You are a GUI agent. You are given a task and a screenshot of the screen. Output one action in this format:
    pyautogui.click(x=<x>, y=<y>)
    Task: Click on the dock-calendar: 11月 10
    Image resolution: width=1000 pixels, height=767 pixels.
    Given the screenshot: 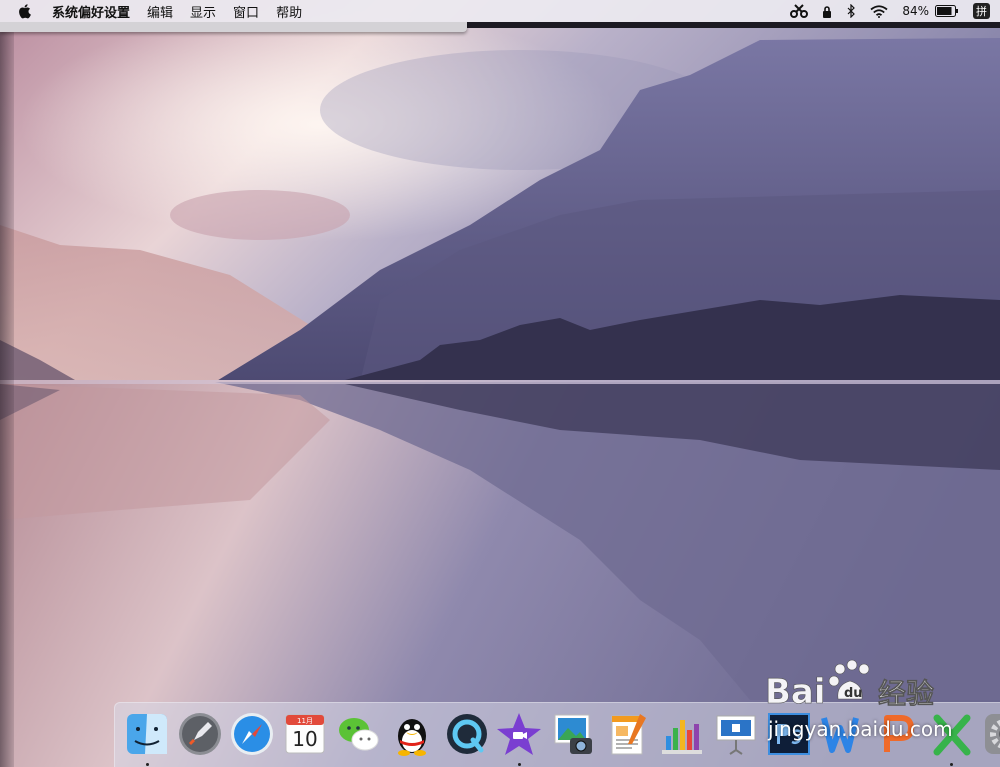 What is the action you would take?
    pyautogui.click(x=305, y=734)
    